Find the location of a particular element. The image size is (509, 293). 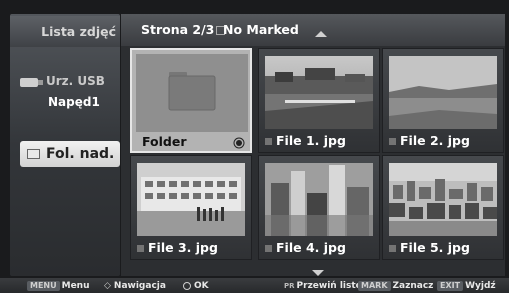

tile-label: File 2. jpg is located at coordinates (435, 140).